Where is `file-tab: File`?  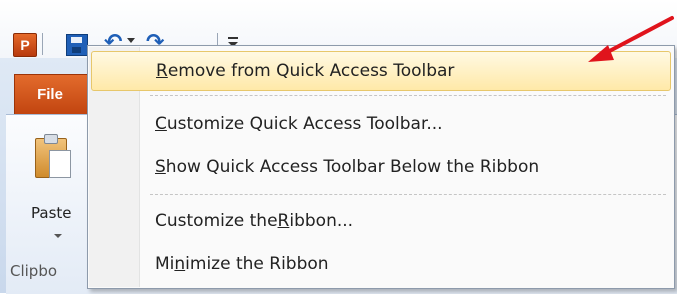
file-tab: File is located at coordinates (53, 94).